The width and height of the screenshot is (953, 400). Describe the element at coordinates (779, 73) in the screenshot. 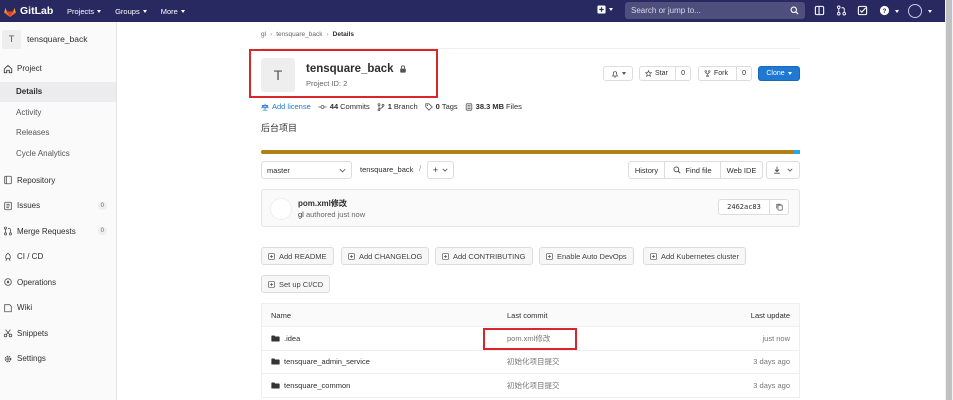

I see `clone-button: Clone` at that location.